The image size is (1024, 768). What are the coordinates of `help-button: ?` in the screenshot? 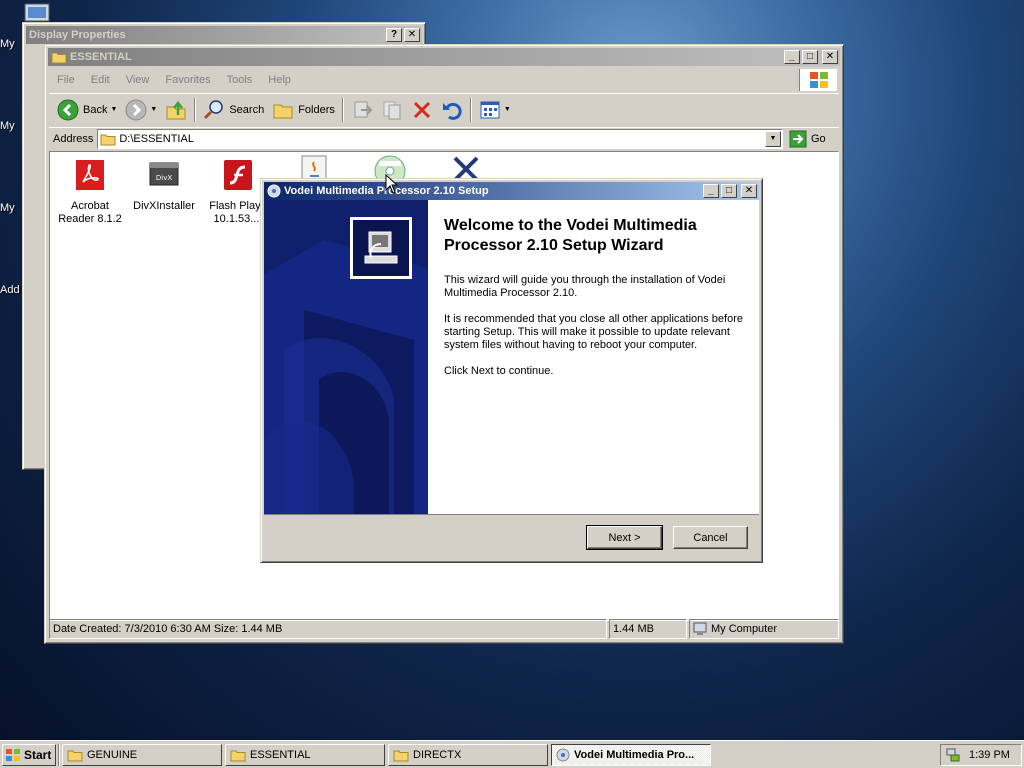 It's located at (394, 35).